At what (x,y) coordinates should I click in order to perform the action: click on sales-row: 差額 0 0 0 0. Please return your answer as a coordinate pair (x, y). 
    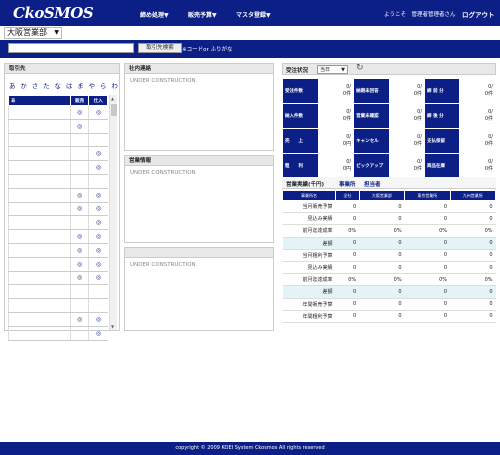
    Looking at the image, I should click on (389, 292).